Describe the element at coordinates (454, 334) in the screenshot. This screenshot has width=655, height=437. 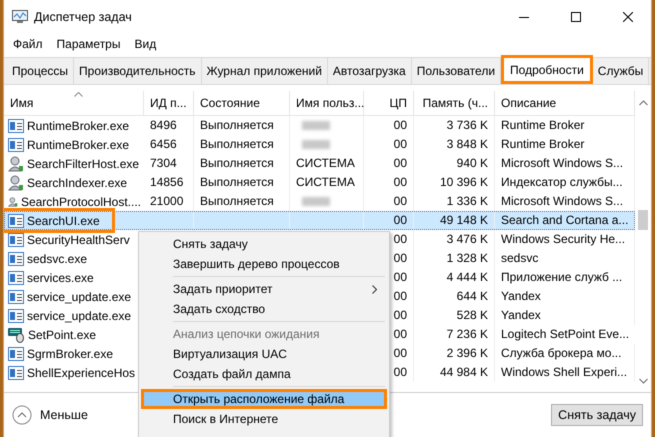
I see `table-cell: 7 236 K` at that location.